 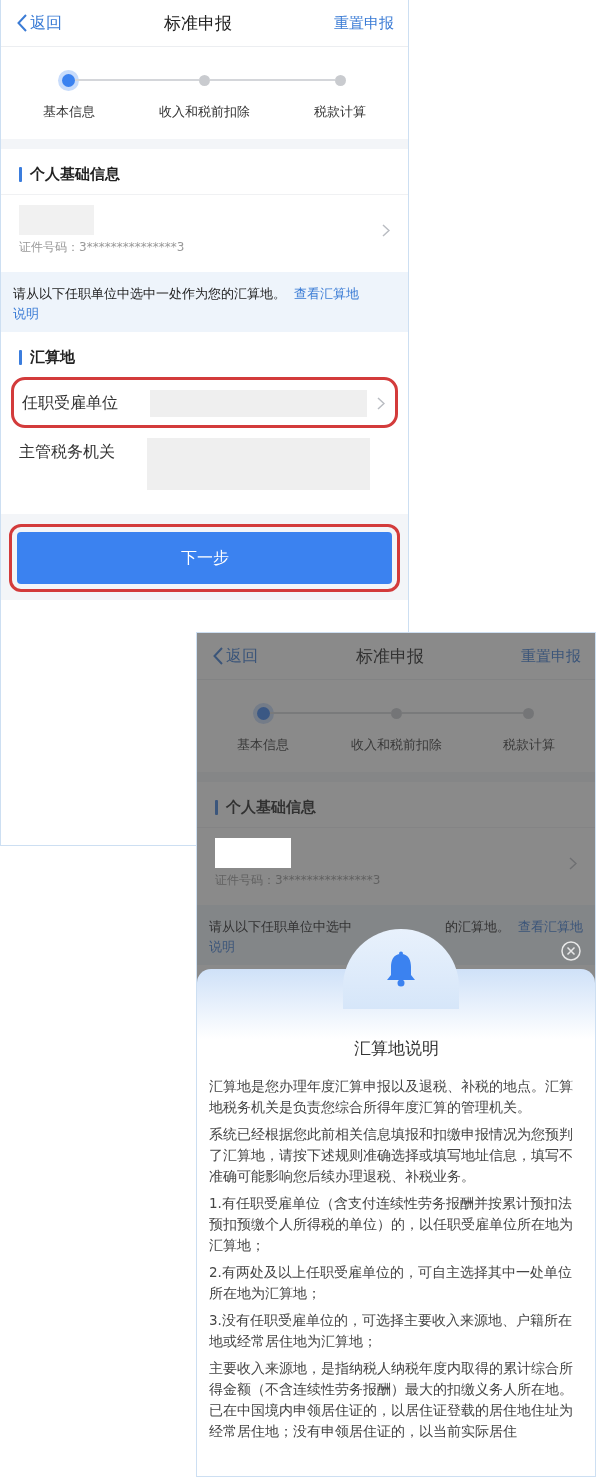 What do you see at coordinates (391, 1155) in the screenshot?
I see `dialog-paragraph: 系统已经根据您此前相关信息填报和扣缴申报情况为您预判了汇算地，请按下述规则准确选择或填写地址信息，填写不准确可能影响您后续办理退税、补税业务。` at bounding box center [391, 1155].